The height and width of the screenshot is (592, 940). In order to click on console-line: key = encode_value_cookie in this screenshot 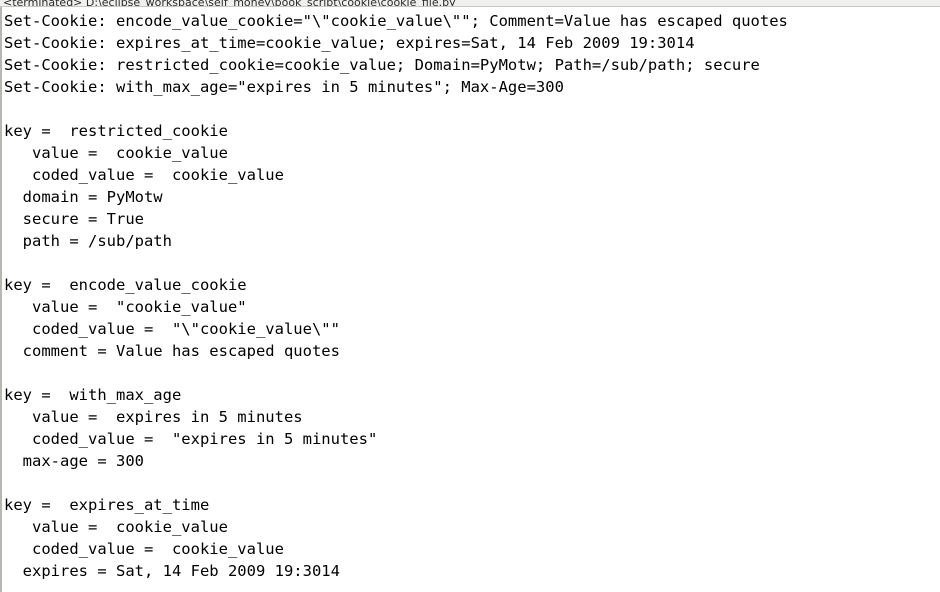, I will do `click(125, 285)`.